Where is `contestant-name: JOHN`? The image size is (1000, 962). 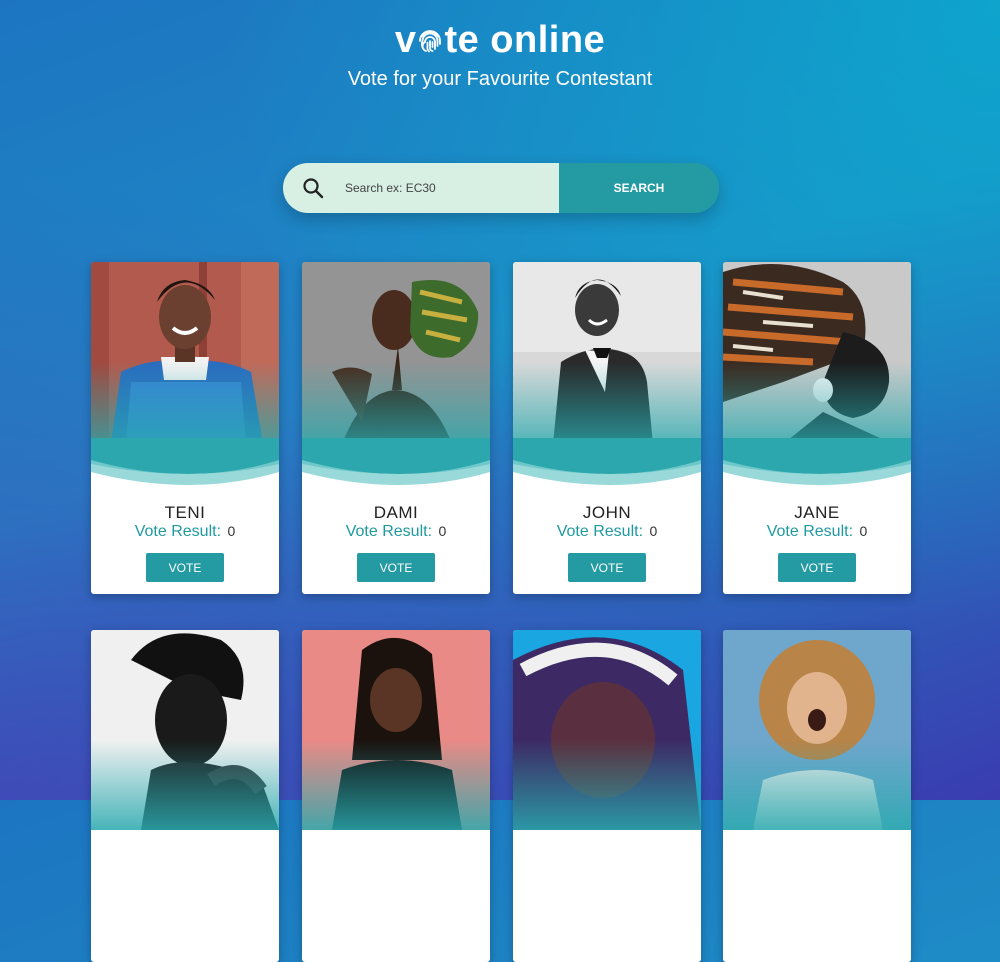 contestant-name: JOHN is located at coordinates (607, 512).